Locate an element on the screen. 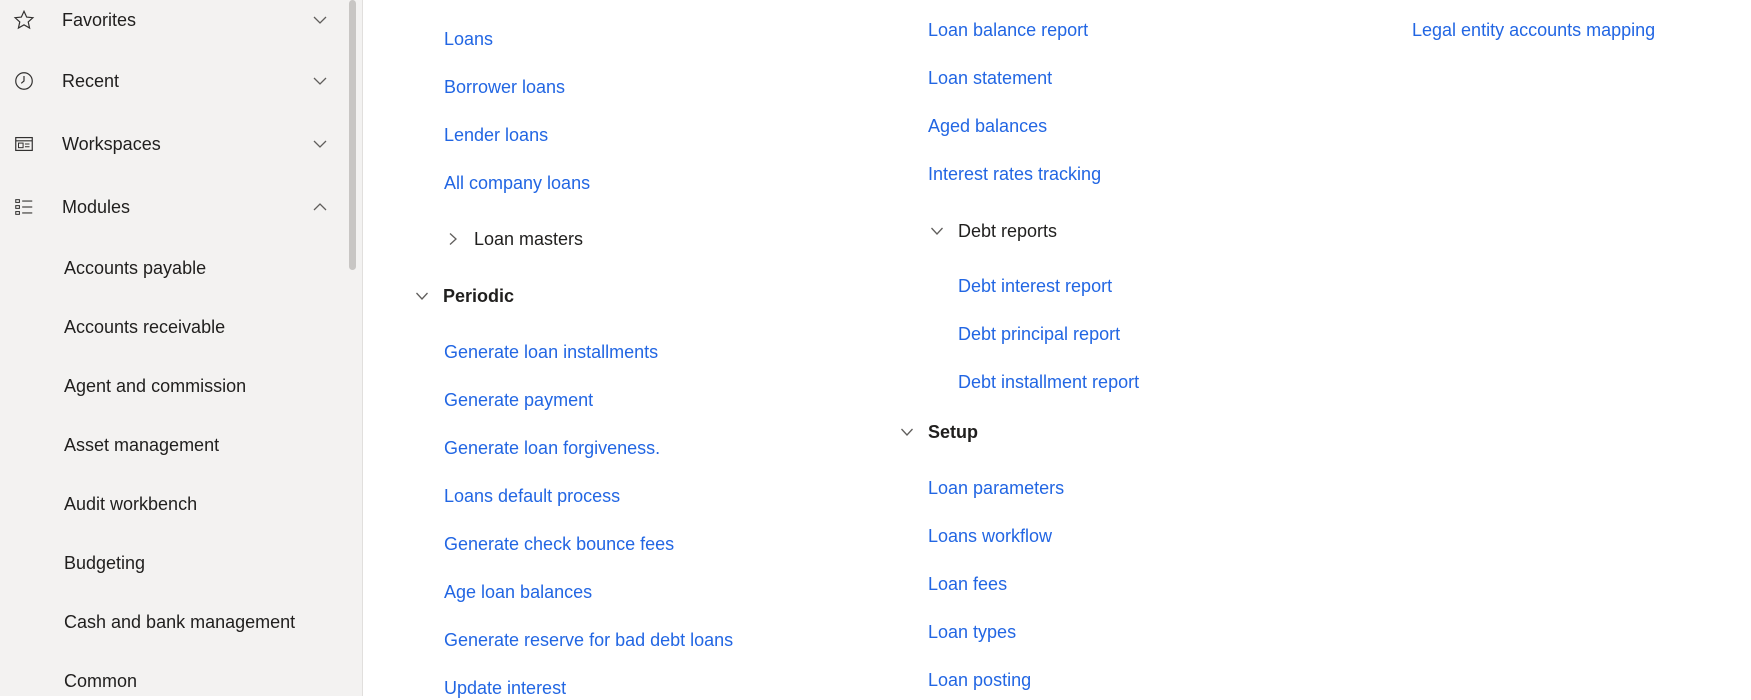 The height and width of the screenshot is (700, 1751). sidebar-scrollbar is located at coordinates (352, 135).